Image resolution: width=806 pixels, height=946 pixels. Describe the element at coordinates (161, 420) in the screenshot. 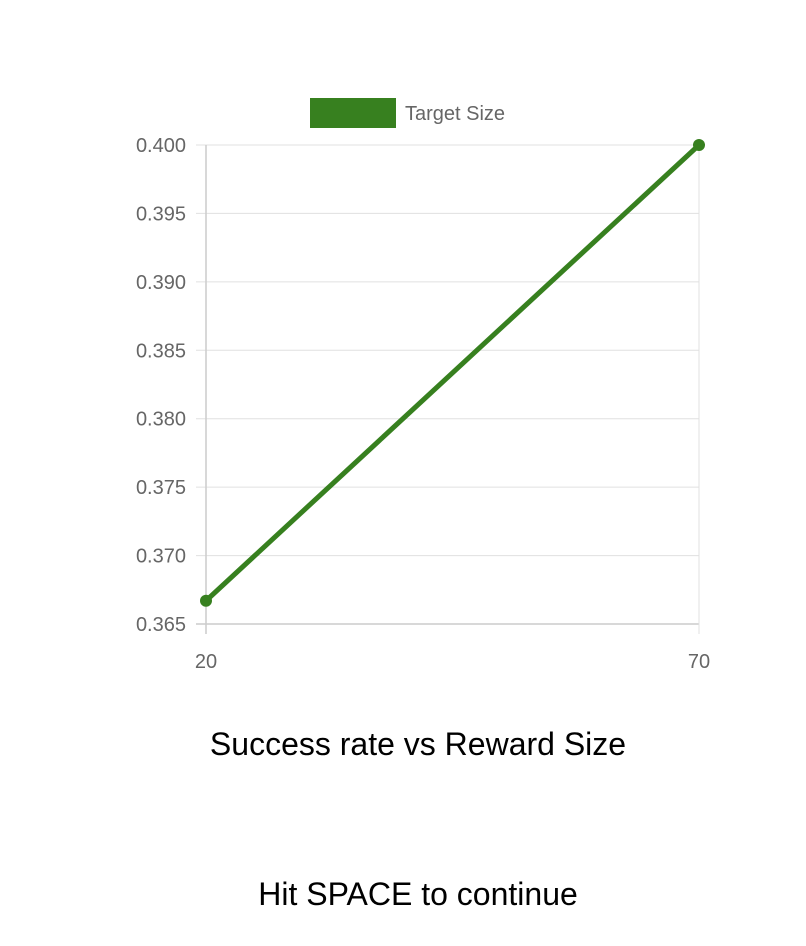

I see `y-tick-label: 0.380` at that location.